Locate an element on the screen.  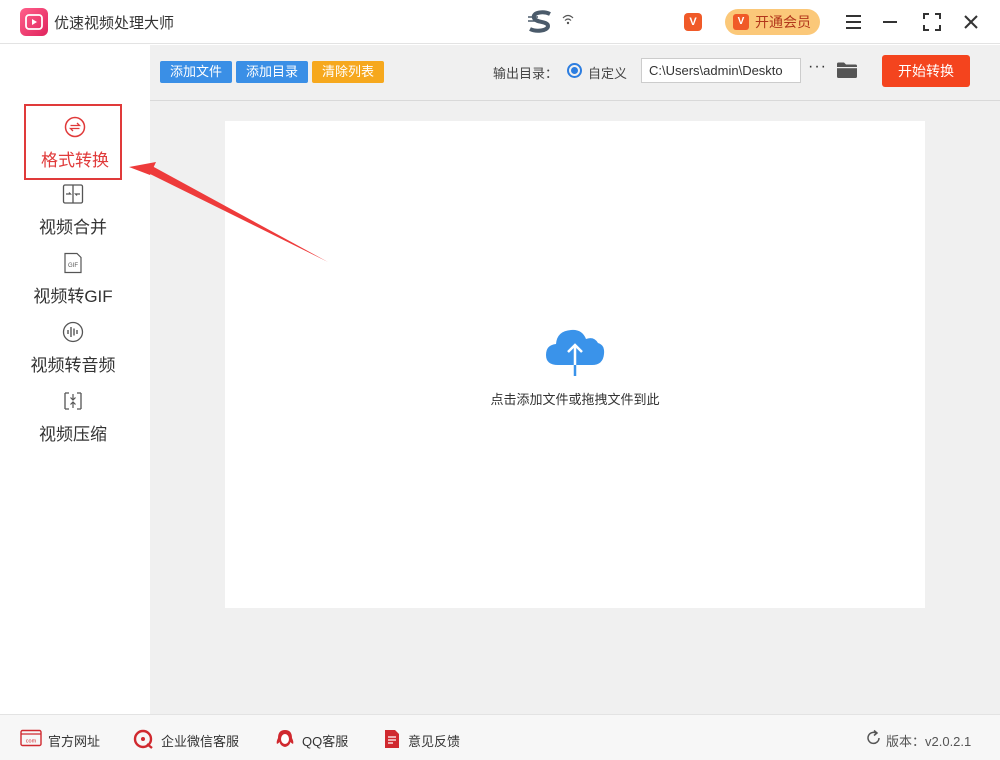
title-bar: 优速视频处理大师 V V 开通会员 is located at coordinates (500, 22).